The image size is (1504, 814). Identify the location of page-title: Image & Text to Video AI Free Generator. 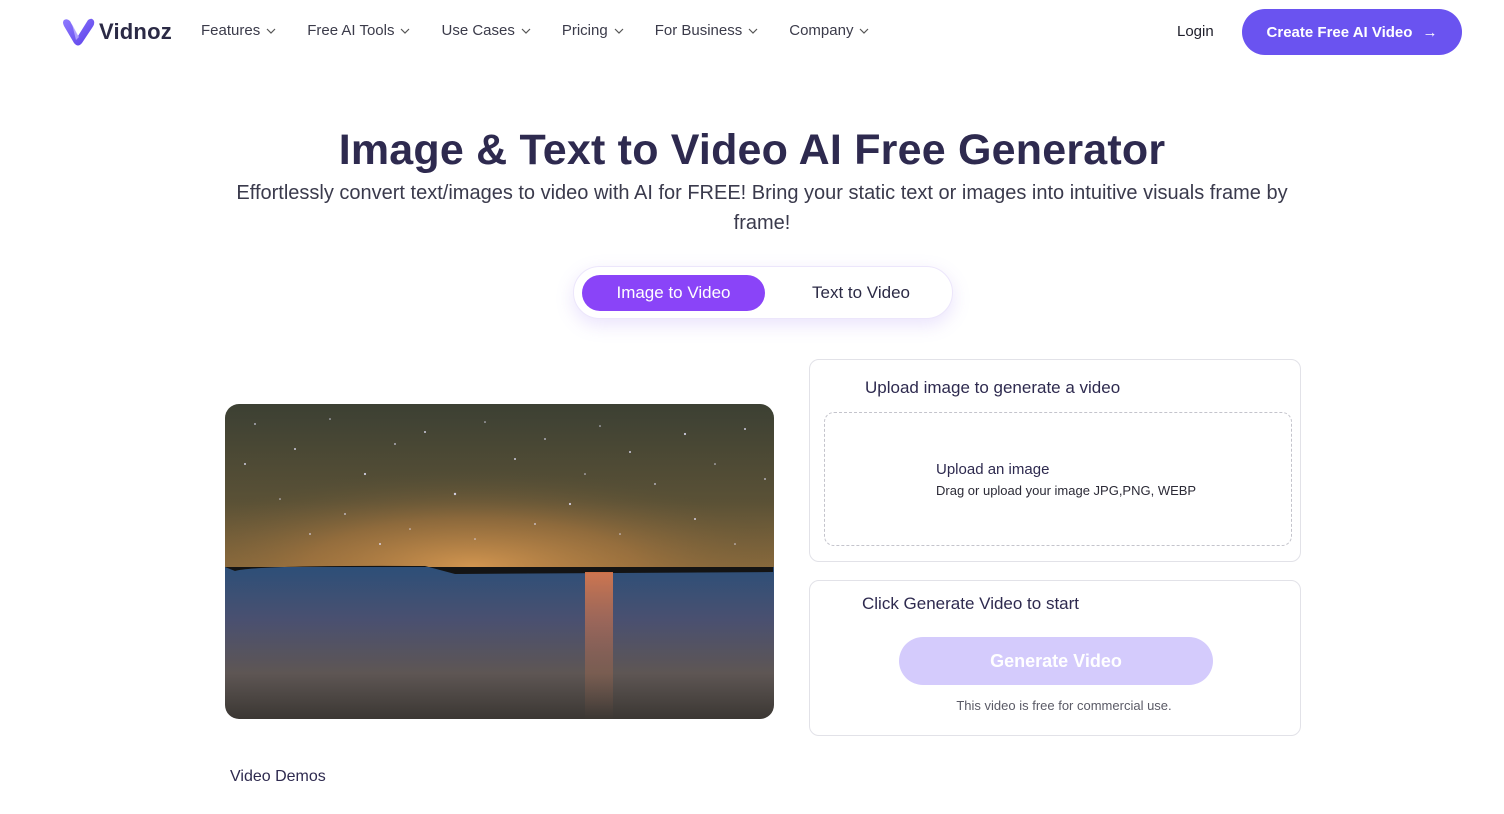
(752, 150).